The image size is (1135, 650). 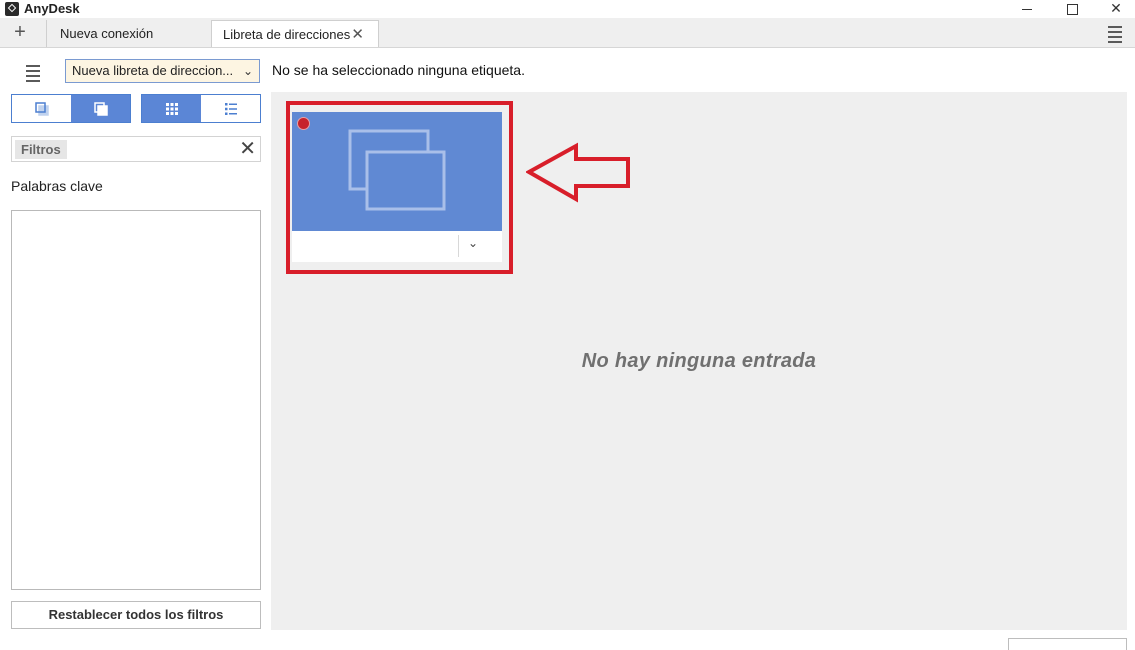 I want to click on list-view-button, so click(x=230, y=108).